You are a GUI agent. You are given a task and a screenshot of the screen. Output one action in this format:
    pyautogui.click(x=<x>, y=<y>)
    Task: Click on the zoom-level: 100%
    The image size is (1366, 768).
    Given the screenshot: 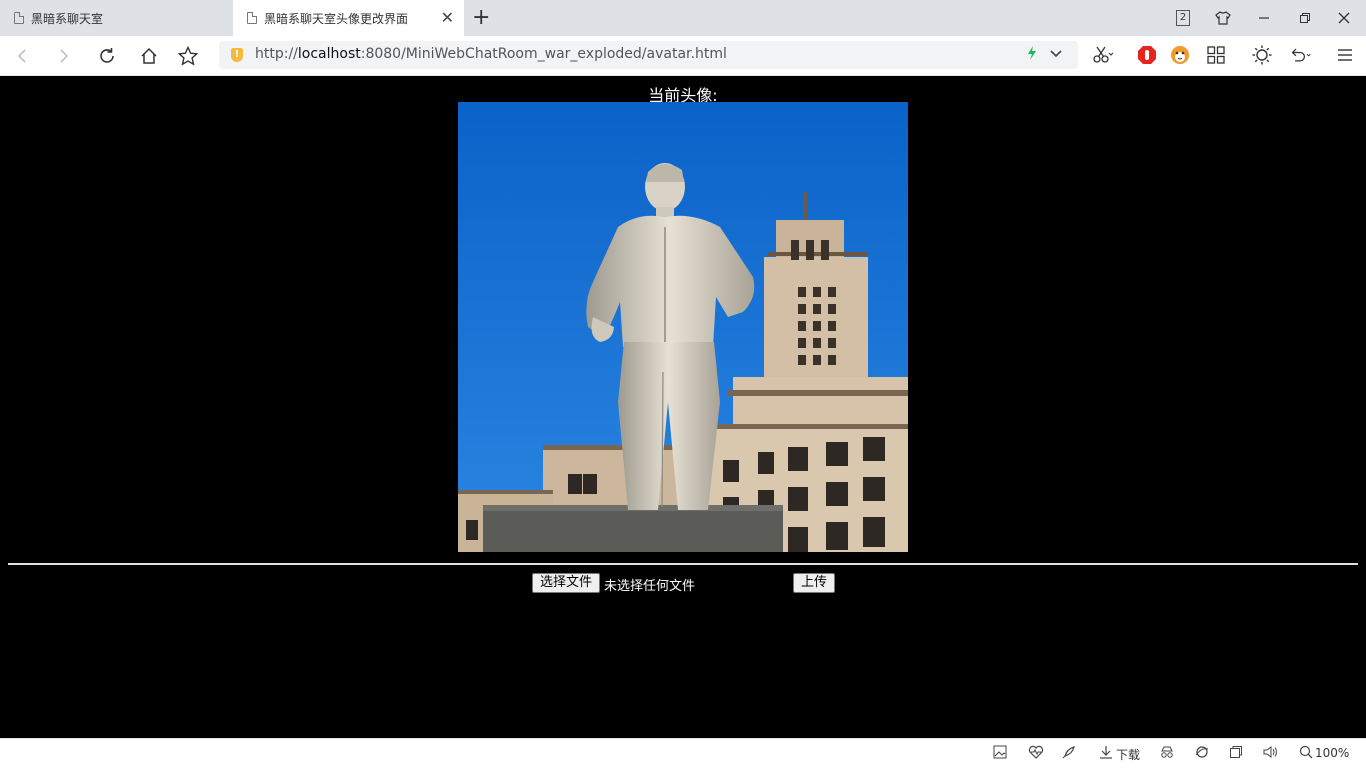 What is the action you would take?
    pyautogui.click(x=1332, y=753)
    